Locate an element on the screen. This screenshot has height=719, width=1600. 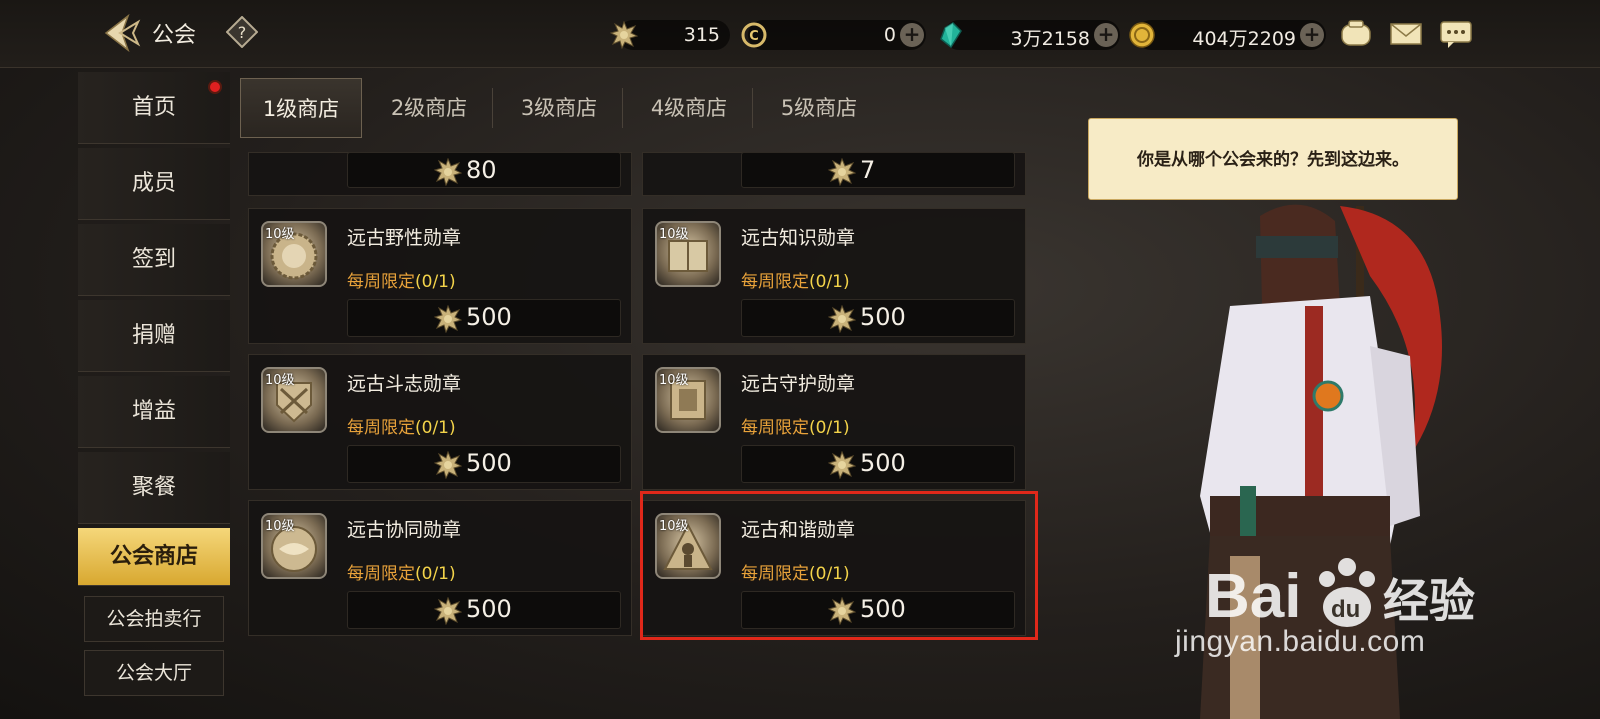
sidebar-item-members: 成员 is located at coordinates (154, 184).